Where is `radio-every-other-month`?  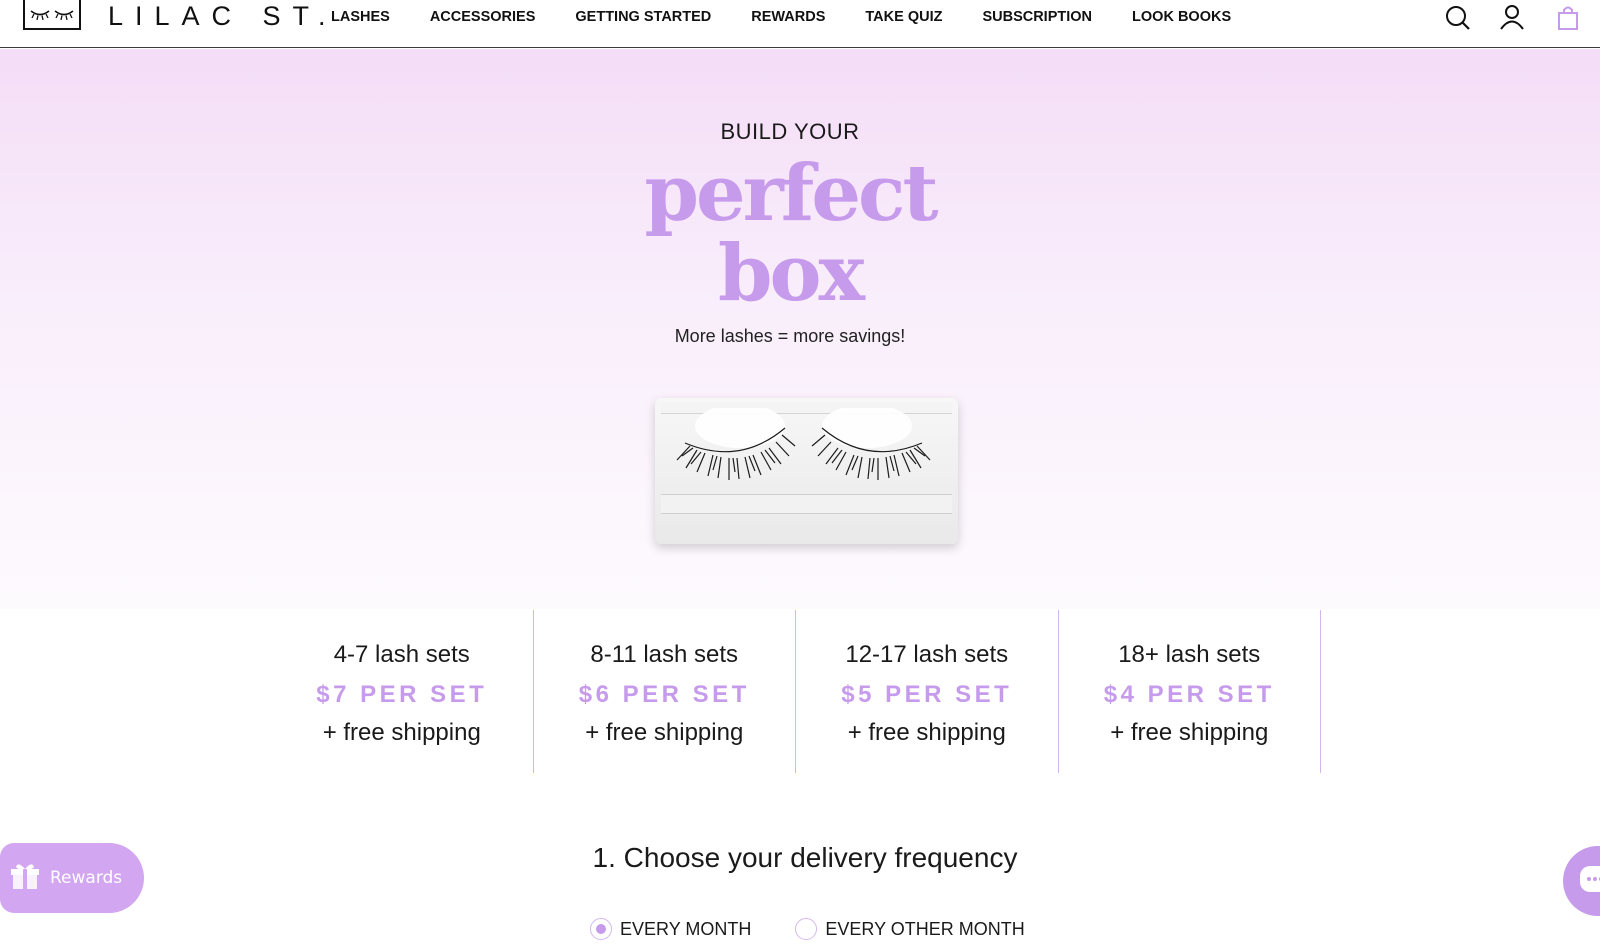 radio-every-other-month is located at coordinates (806, 929).